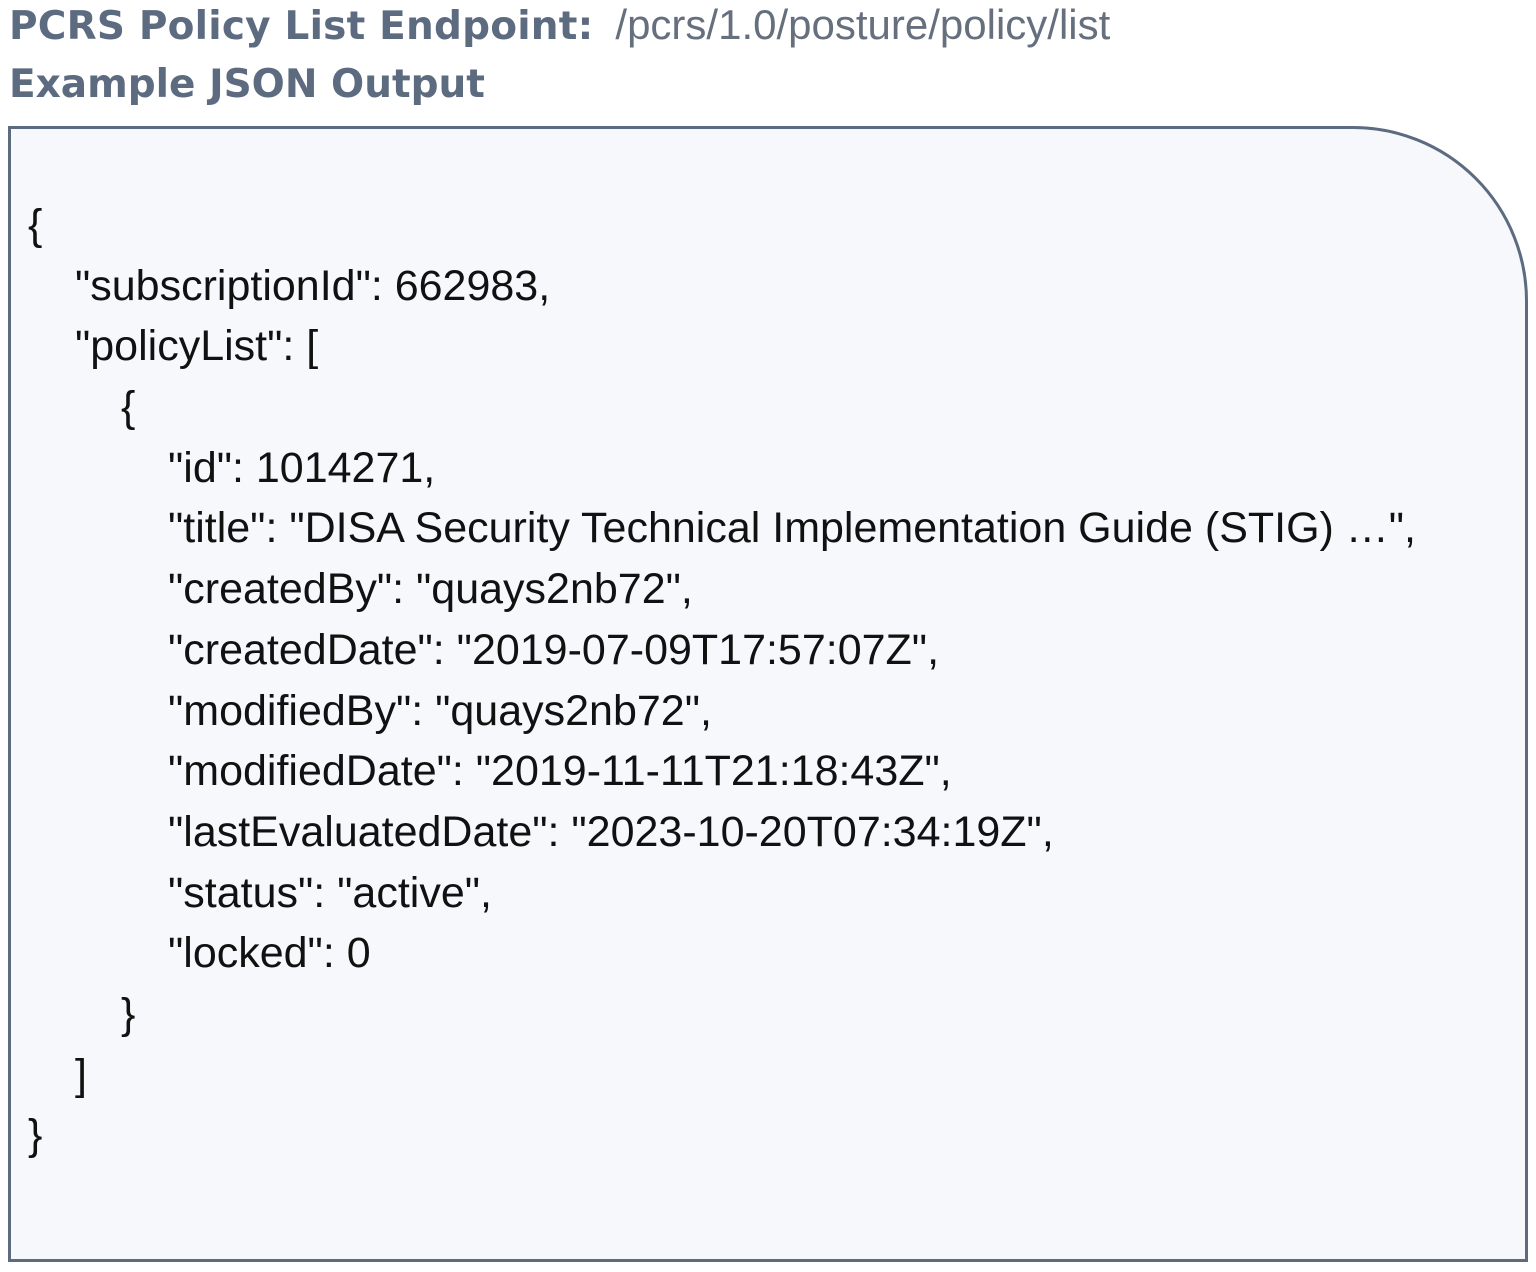 The image size is (1536, 1272). What do you see at coordinates (247, 84) in the screenshot?
I see `output-heading: Example JSON Output` at bounding box center [247, 84].